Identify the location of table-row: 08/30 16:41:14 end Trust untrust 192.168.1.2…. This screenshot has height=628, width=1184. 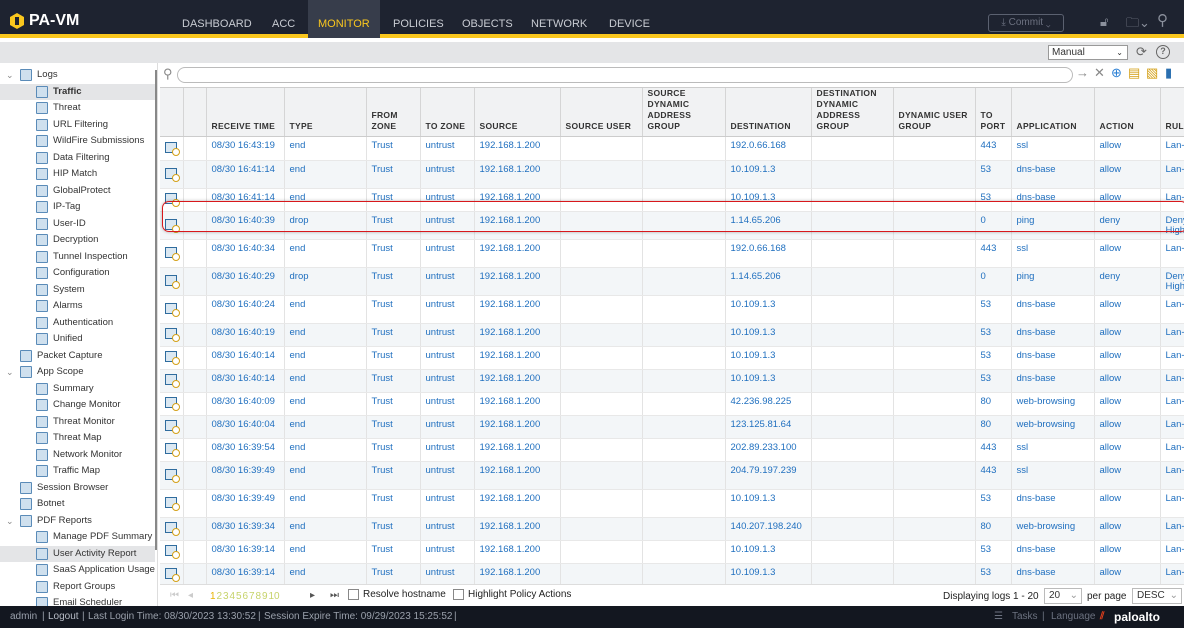
(672, 174).